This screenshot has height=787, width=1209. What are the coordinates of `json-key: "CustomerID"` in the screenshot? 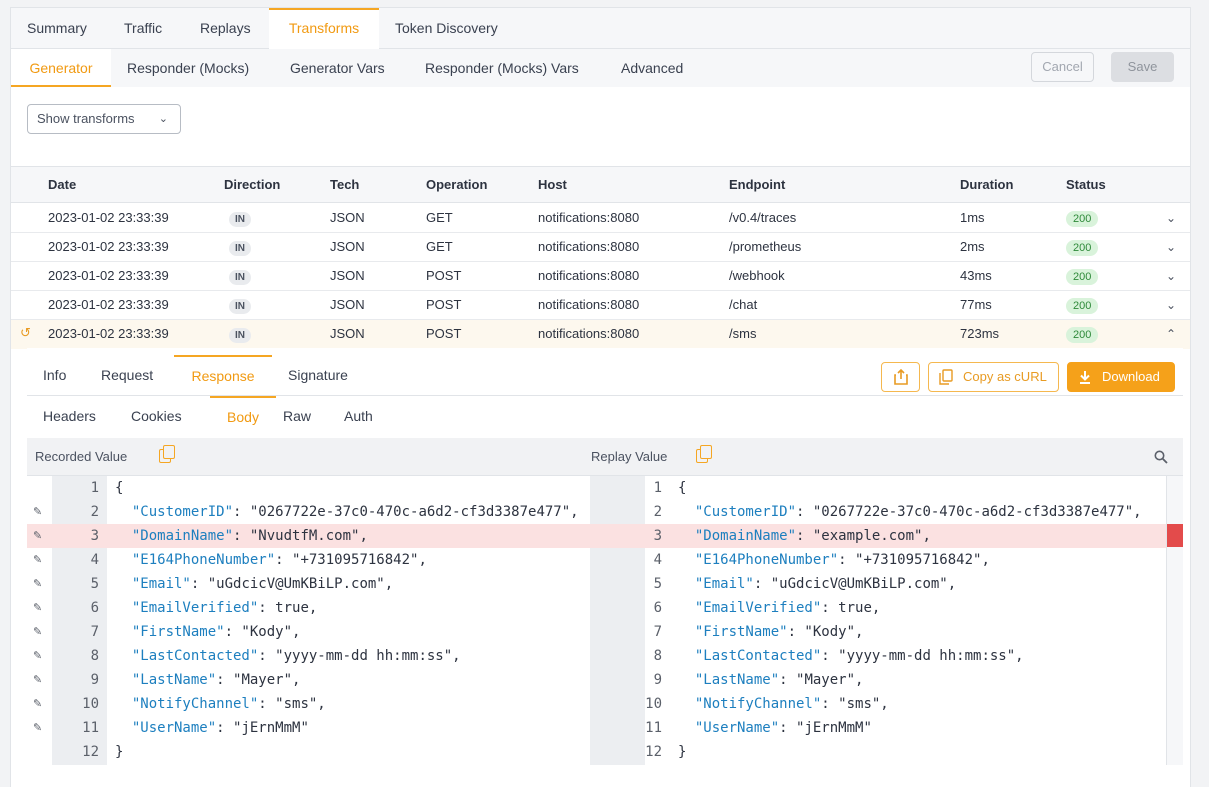 It's located at (182, 512).